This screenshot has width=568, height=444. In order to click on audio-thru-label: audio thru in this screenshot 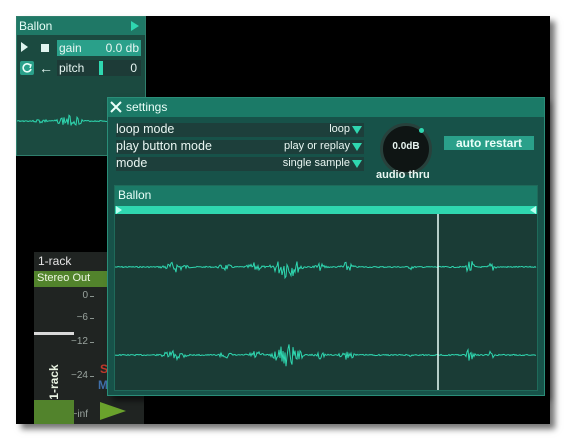, I will do `click(403, 175)`.